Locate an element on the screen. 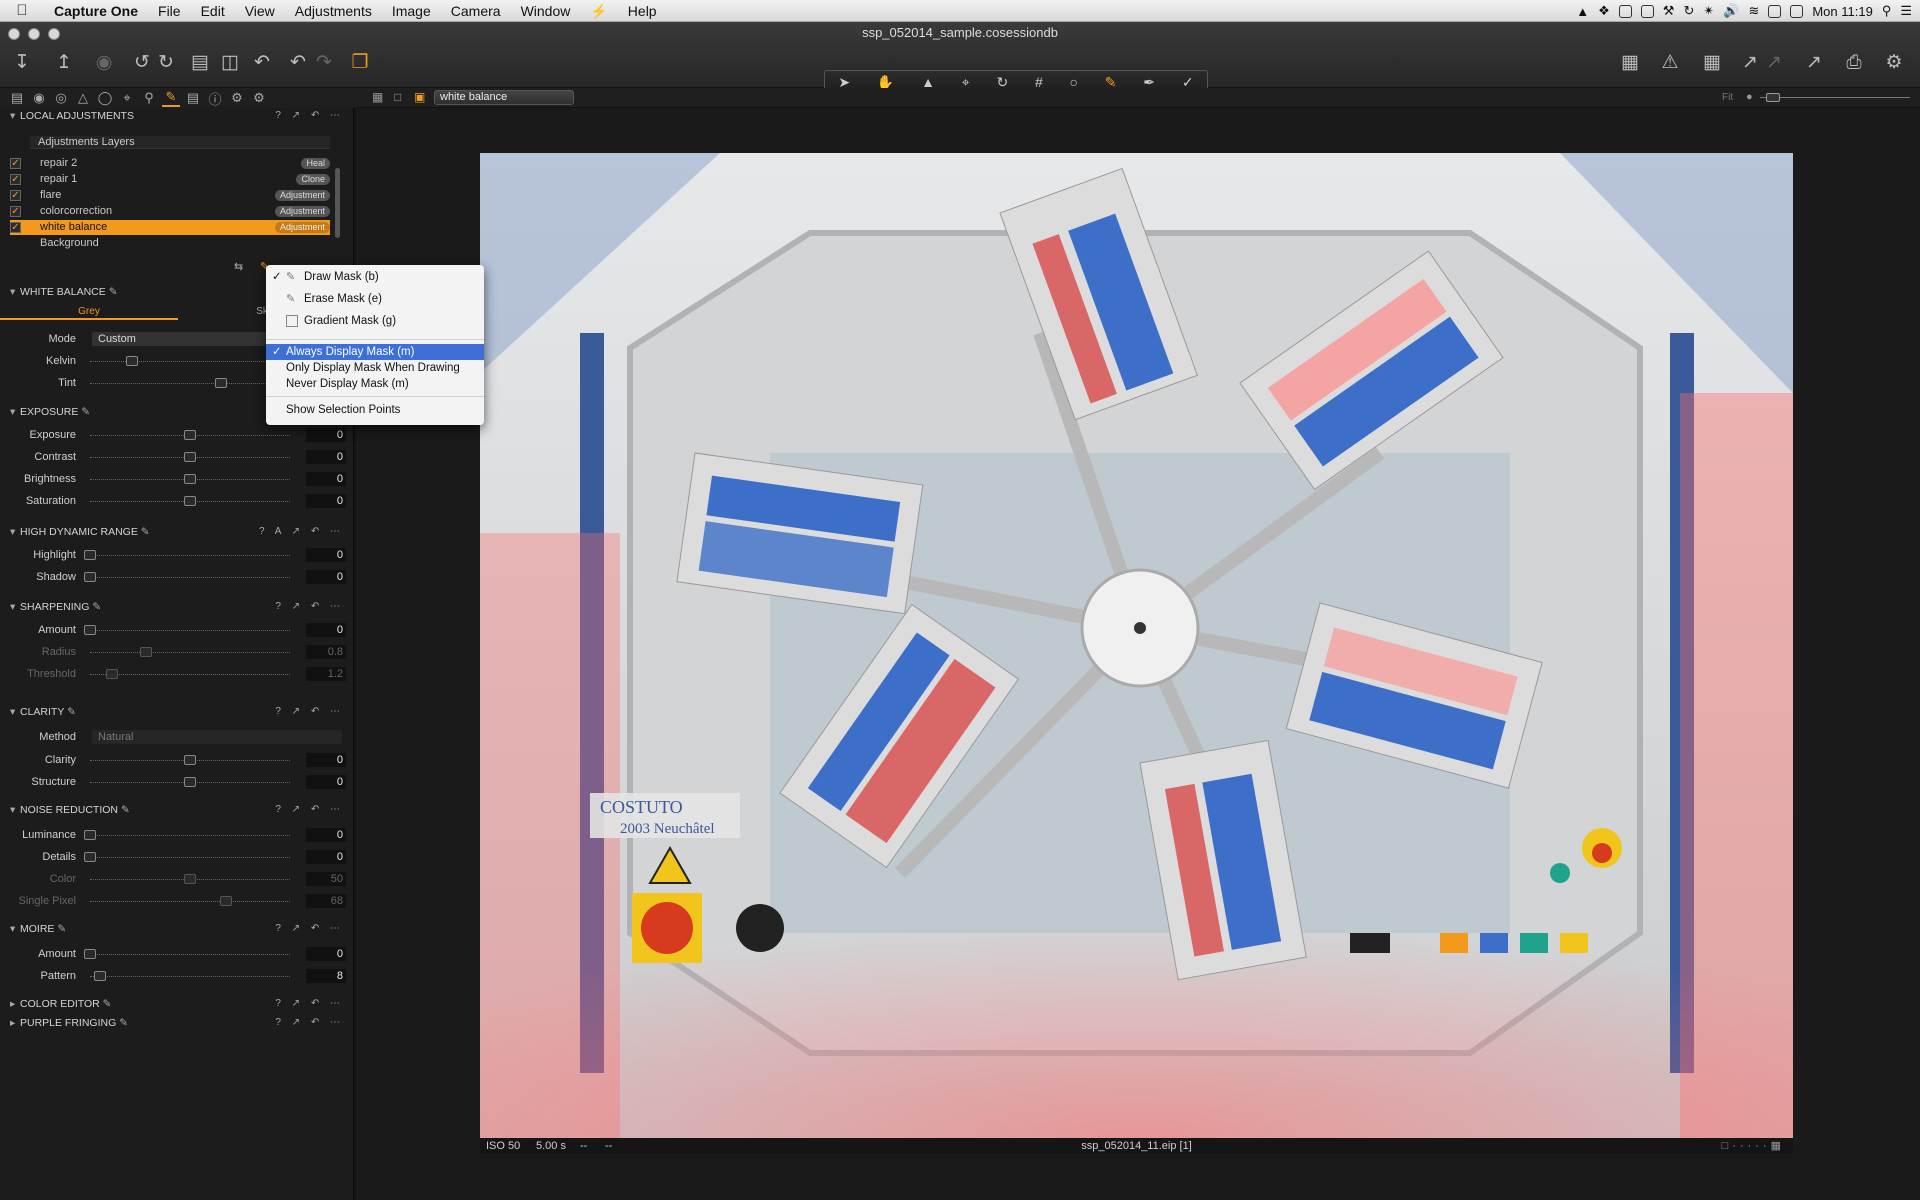 The height and width of the screenshot is (1200, 1920). layout-icon: ▦ is located at coordinates (1630, 63).